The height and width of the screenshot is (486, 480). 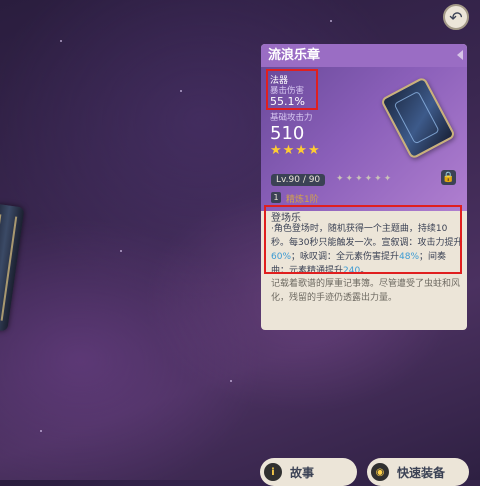 I want to click on refinement-label: 精炼1阶, so click(x=302, y=200).